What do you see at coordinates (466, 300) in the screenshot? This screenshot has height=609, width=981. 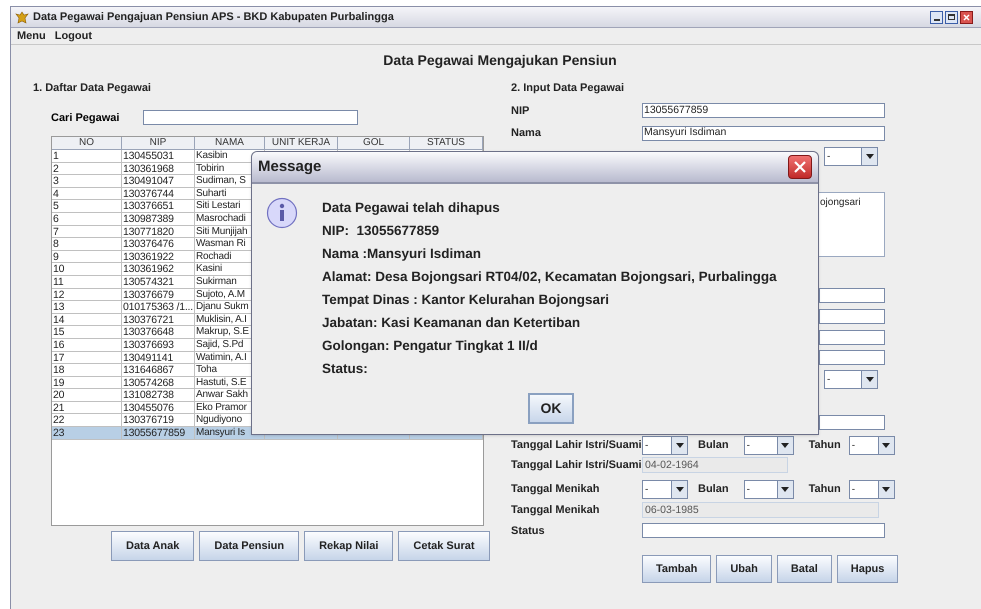 I see `message-text: Tempat Dinas : Kantor Kelurahan Bojongsari` at bounding box center [466, 300].